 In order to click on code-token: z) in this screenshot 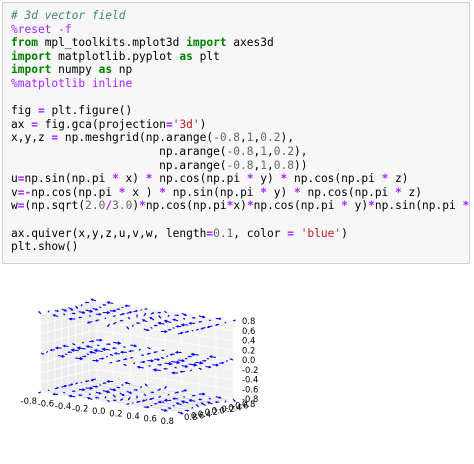, I will do `click(398, 178)`.